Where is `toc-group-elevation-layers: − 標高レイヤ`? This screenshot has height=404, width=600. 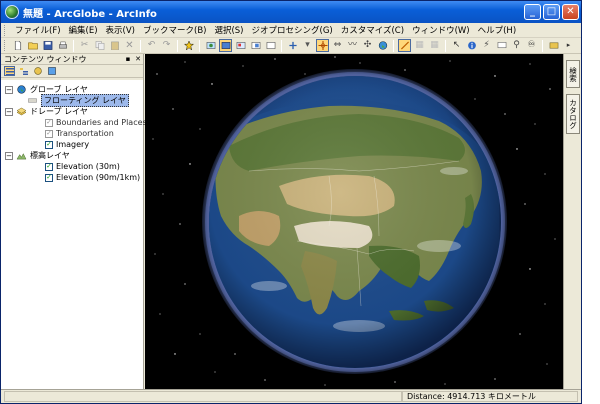 toc-group-elevation-layers: − 標高レイヤ is located at coordinates (37, 155).